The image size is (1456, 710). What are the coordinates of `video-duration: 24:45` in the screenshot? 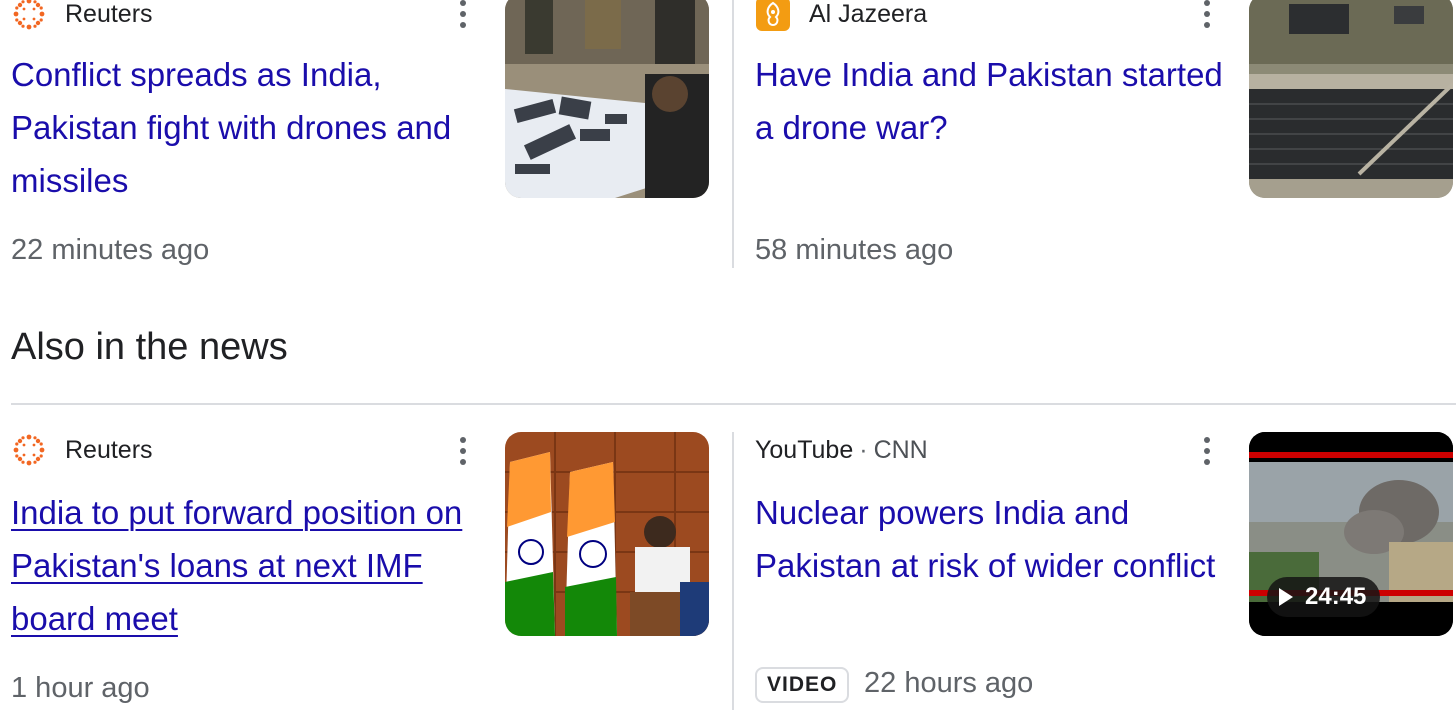 It's located at (1324, 597).